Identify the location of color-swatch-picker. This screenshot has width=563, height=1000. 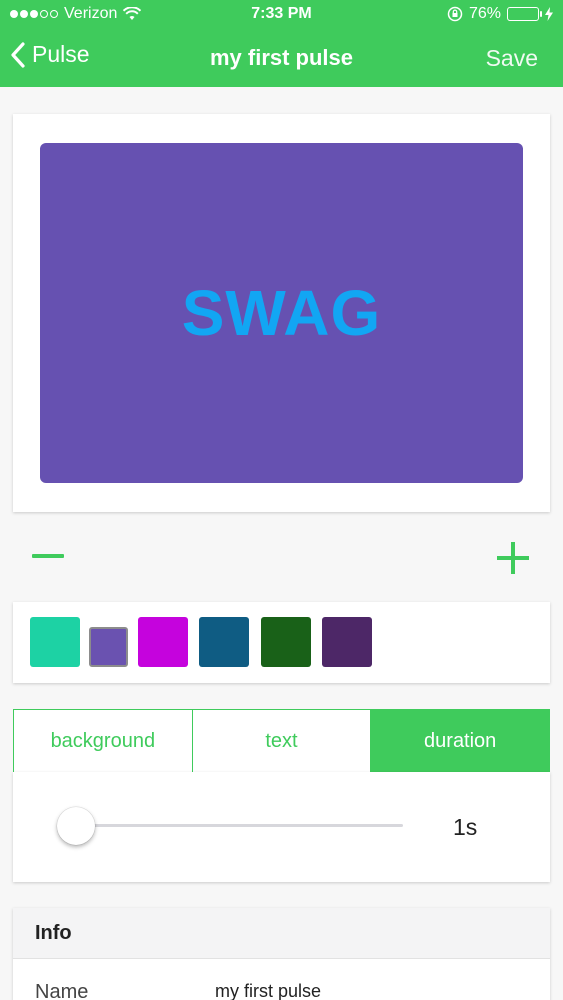
(281, 642).